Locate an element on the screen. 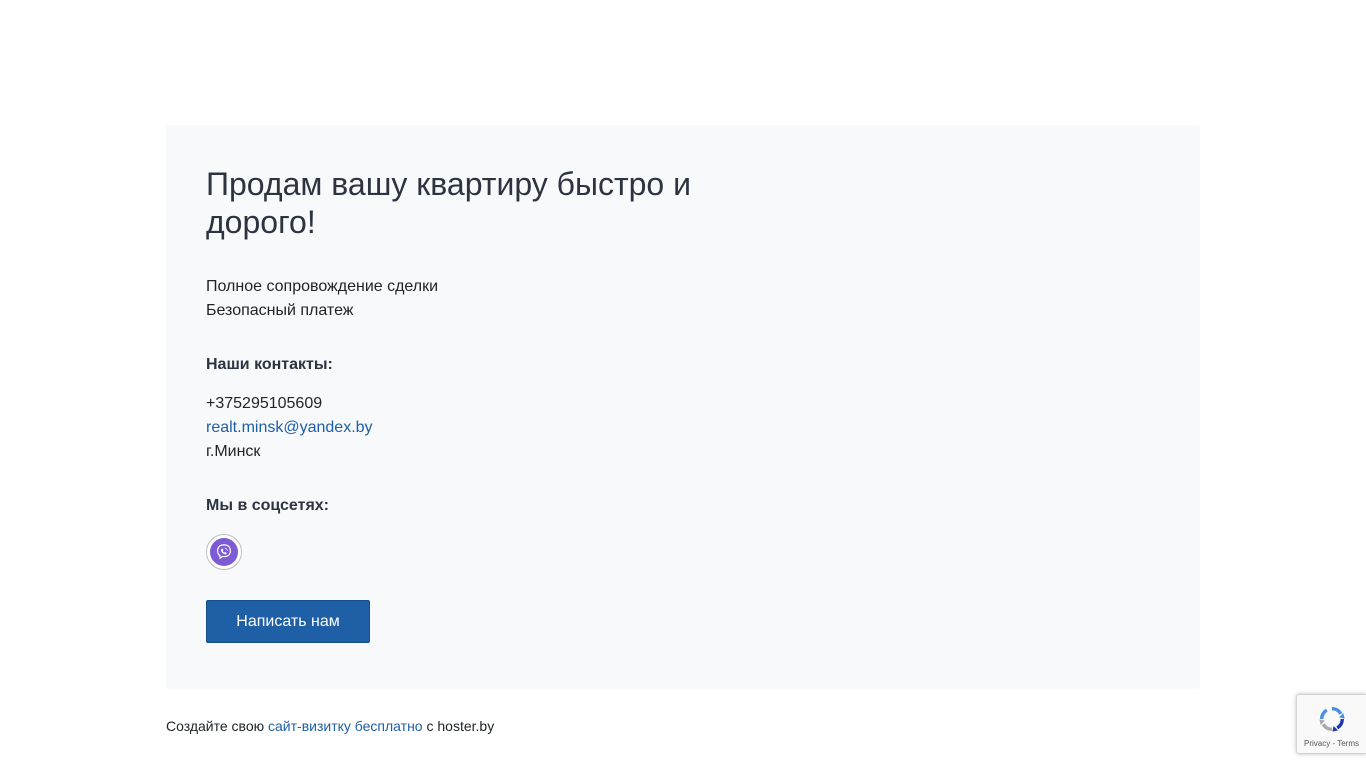  recaptcha-badge: Privacy - Terms is located at coordinates (1331, 724).